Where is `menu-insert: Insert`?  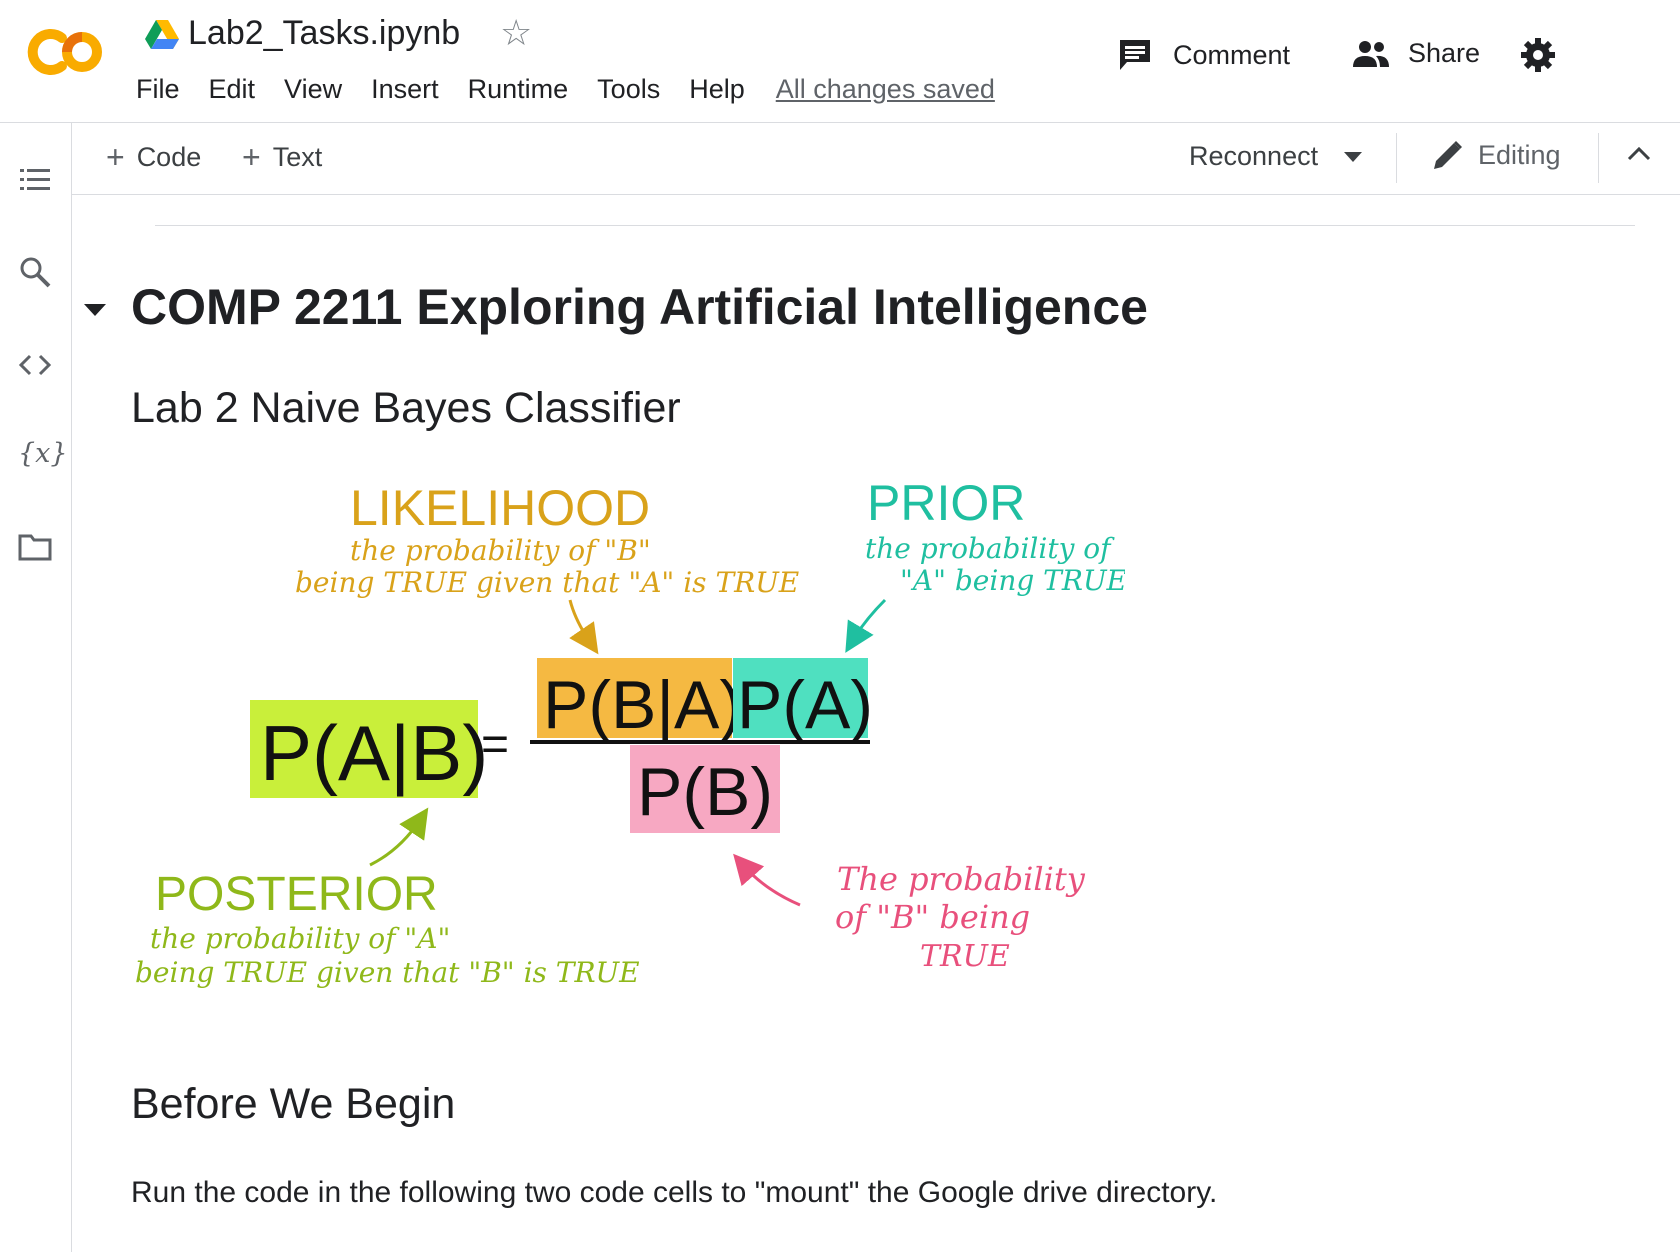
menu-insert: Insert is located at coordinates (405, 89).